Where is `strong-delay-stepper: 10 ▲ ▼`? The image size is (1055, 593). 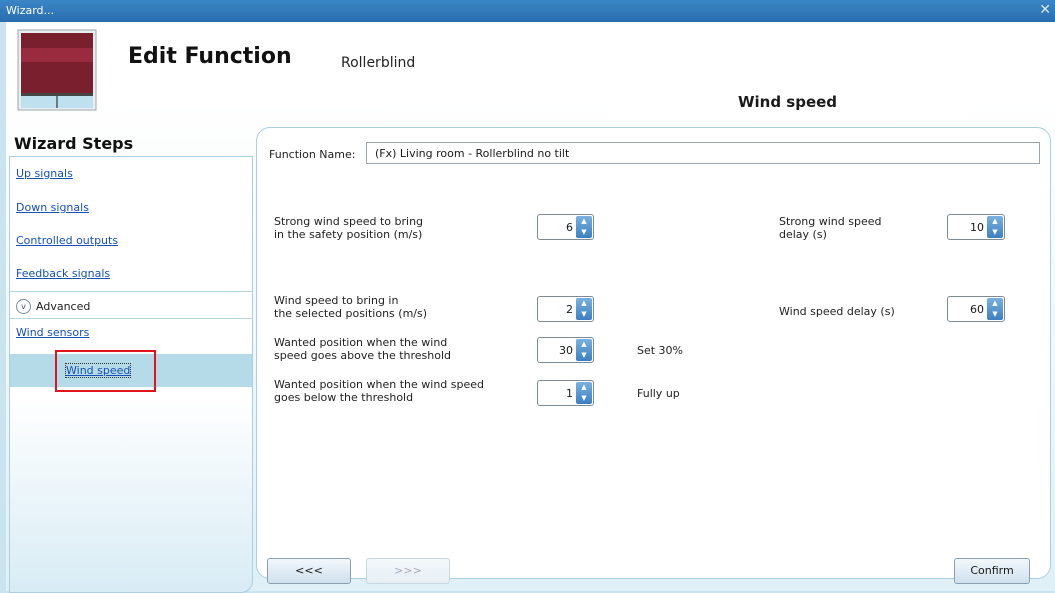
strong-delay-stepper: 10 ▲ ▼ is located at coordinates (976, 227).